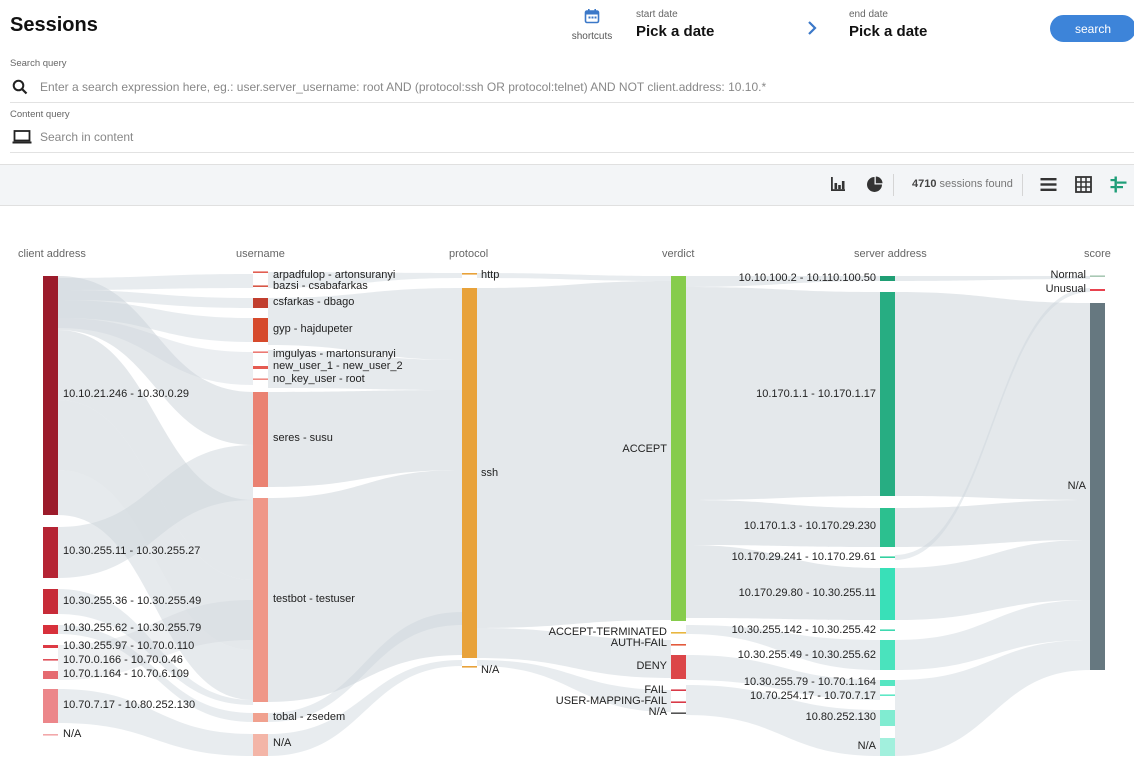 The width and height of the screenshot is (1134, 760). What do you see at coordinates (126, 394) in the screenshot?
I see `client-label: 10.10.21.246 - 10.30.0.29` at bounding box center [126, 394].